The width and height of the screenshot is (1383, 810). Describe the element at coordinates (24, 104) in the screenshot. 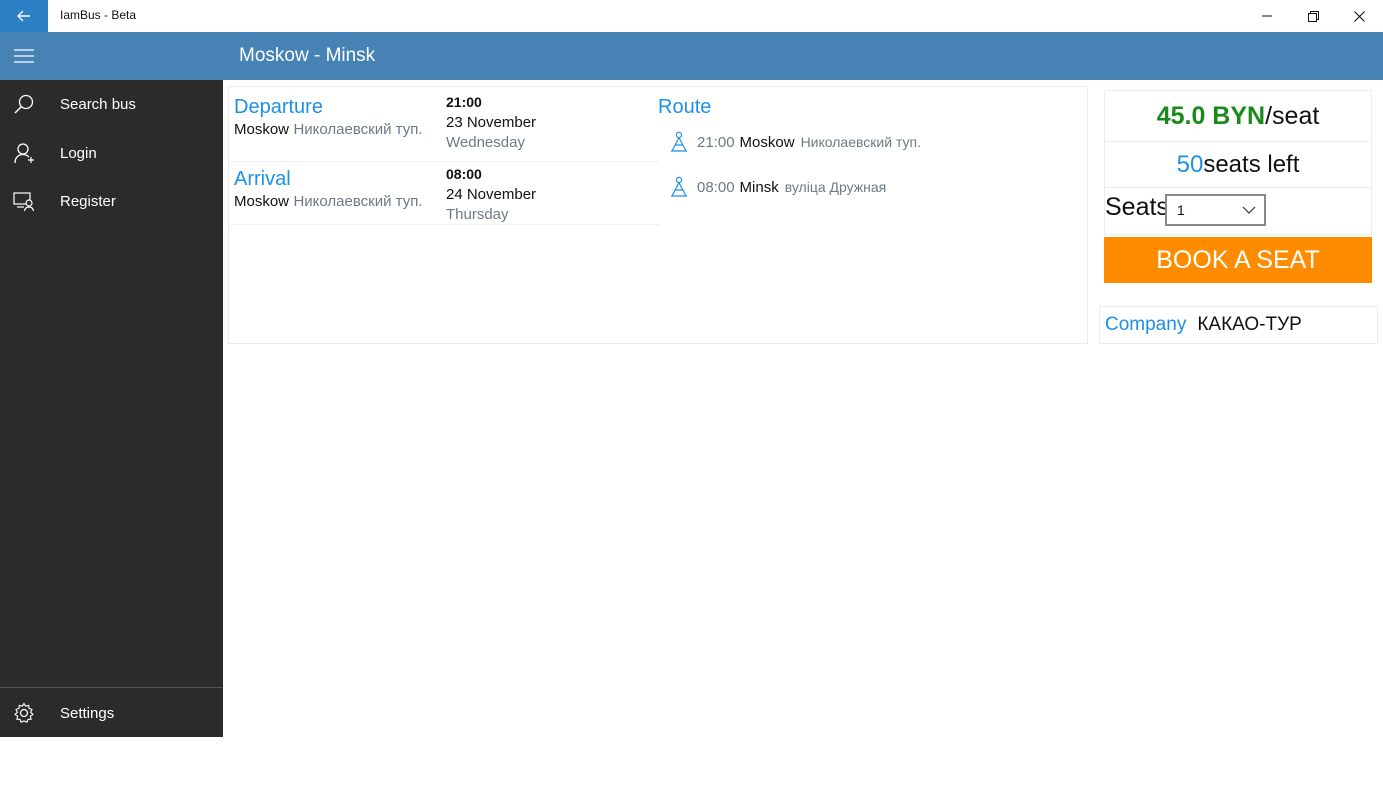

I see `search-icon` at that location.